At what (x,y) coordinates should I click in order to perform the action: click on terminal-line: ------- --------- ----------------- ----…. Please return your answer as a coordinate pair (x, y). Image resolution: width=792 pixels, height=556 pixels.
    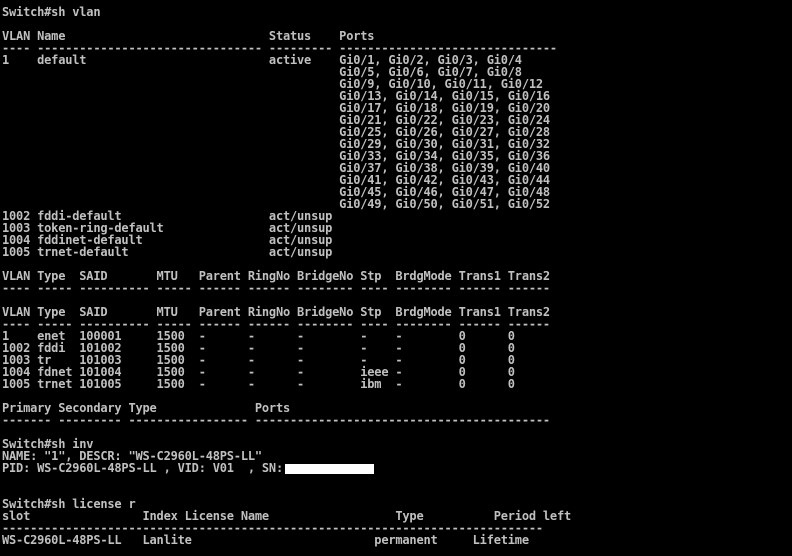
    Looking at the image, I should click on (276, 420).